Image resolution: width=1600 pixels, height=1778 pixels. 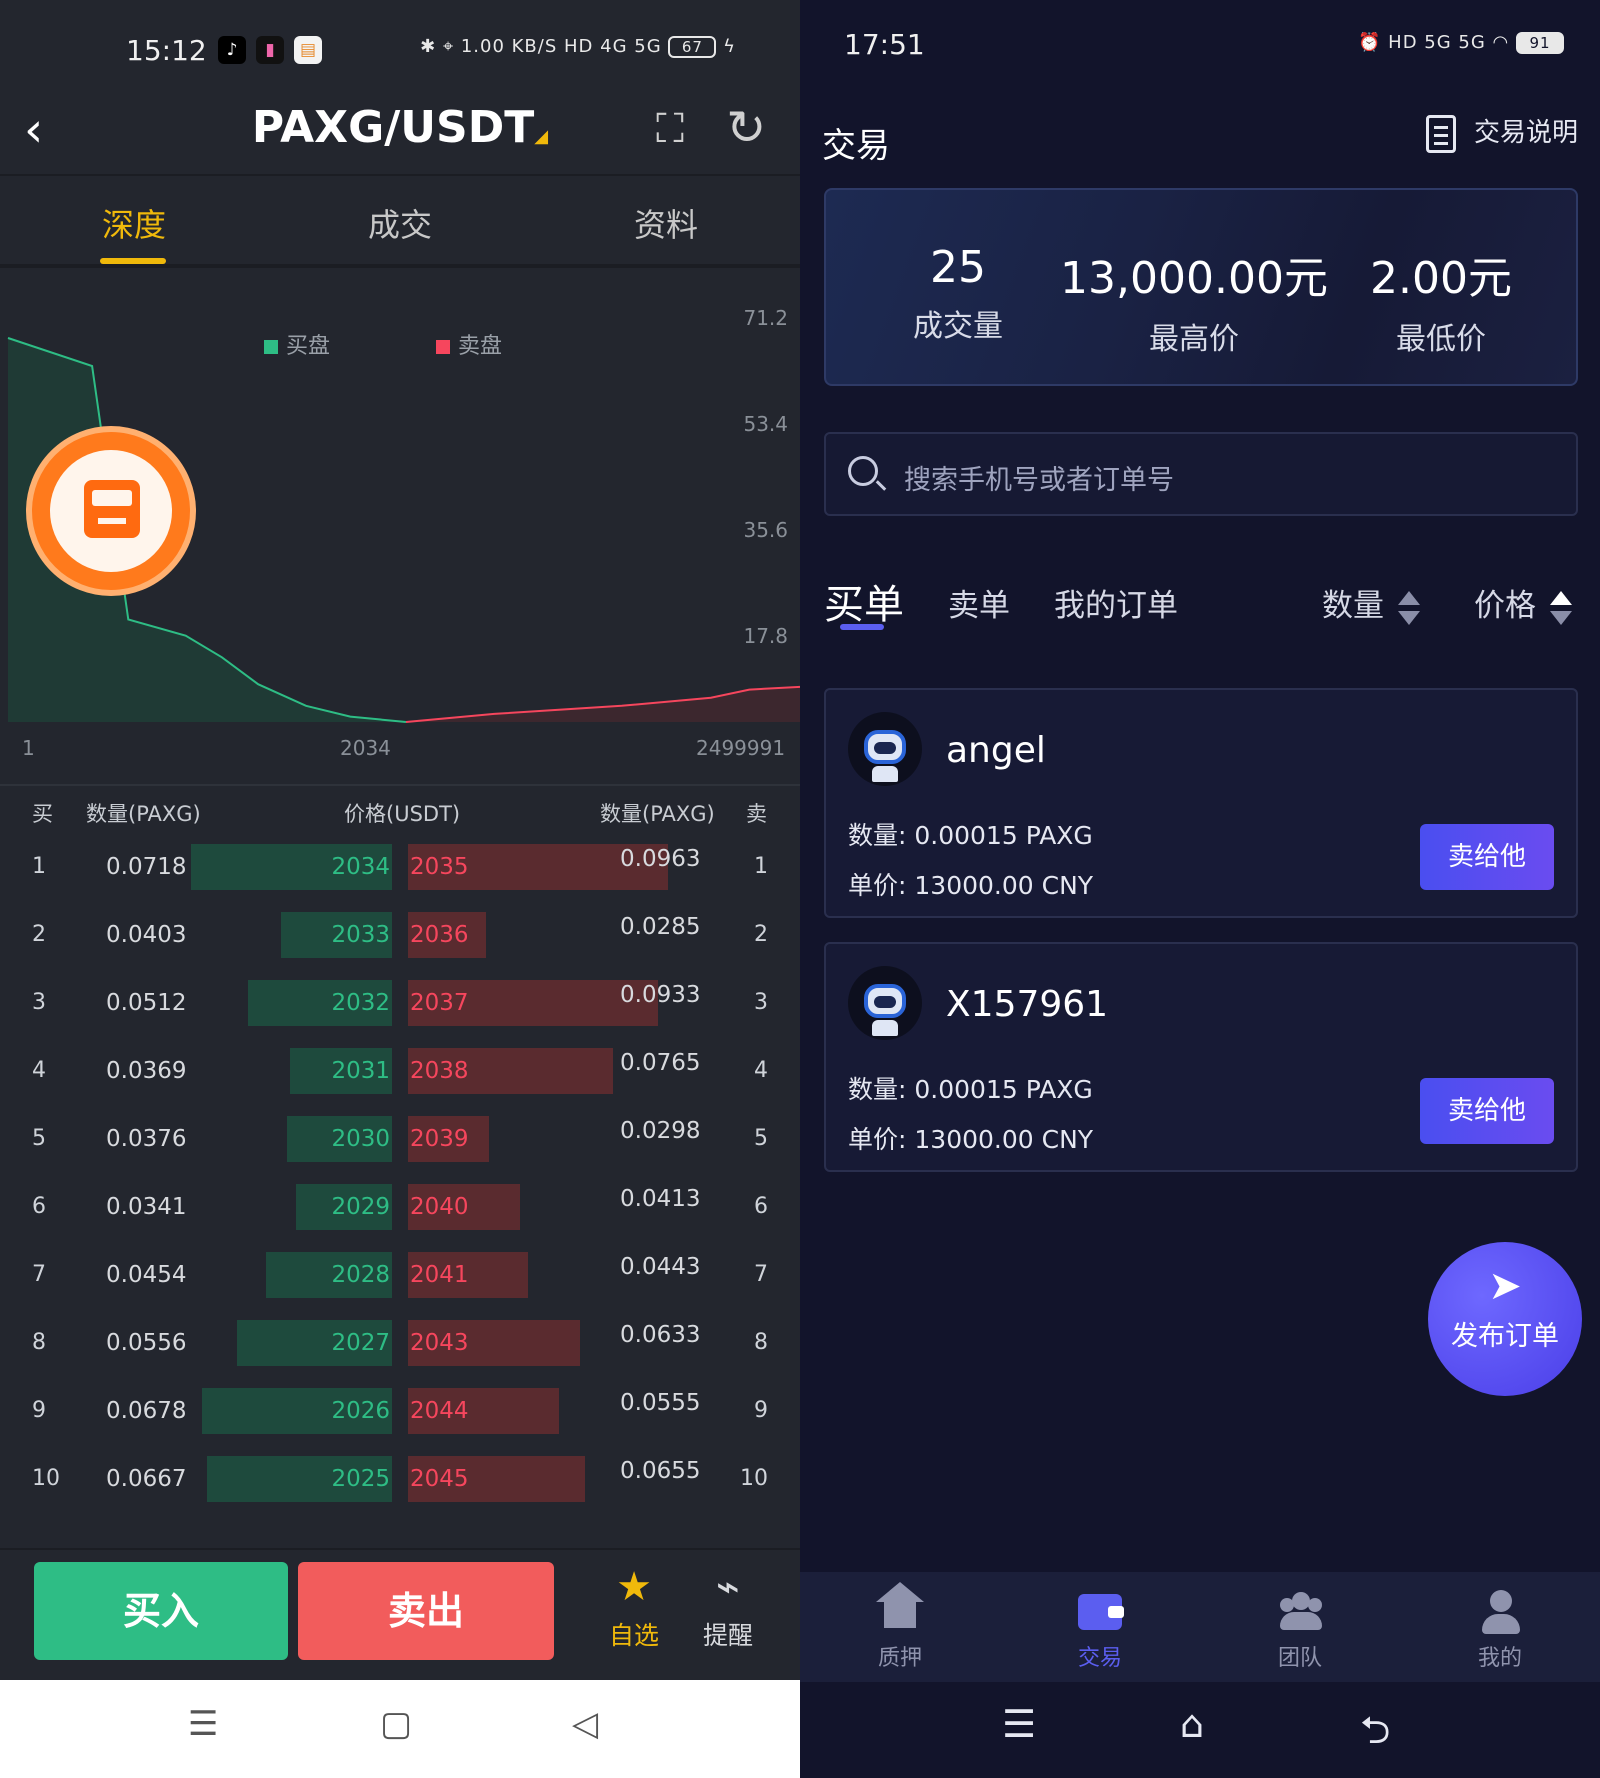 I want to click on favorite-button: ★ 自选, so click(x=634, y=1608).